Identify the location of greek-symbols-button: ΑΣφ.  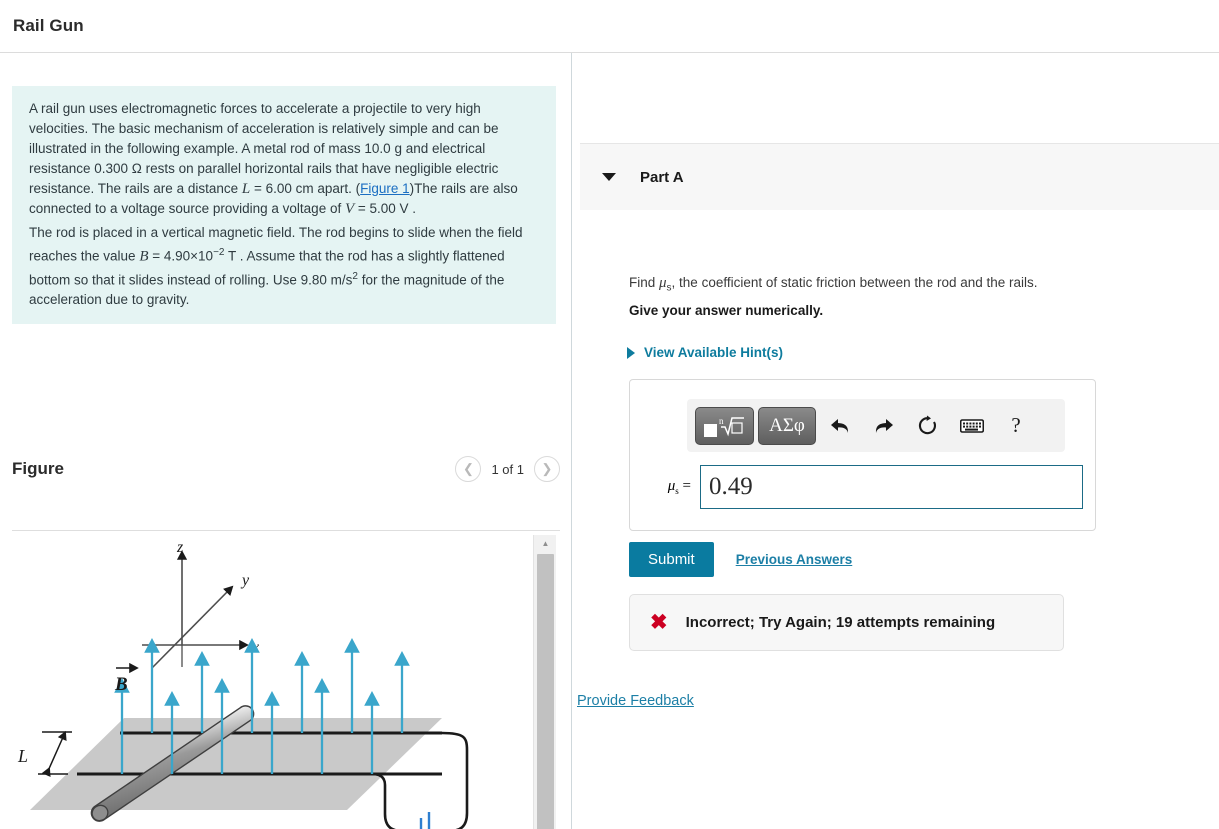
(787, 425).